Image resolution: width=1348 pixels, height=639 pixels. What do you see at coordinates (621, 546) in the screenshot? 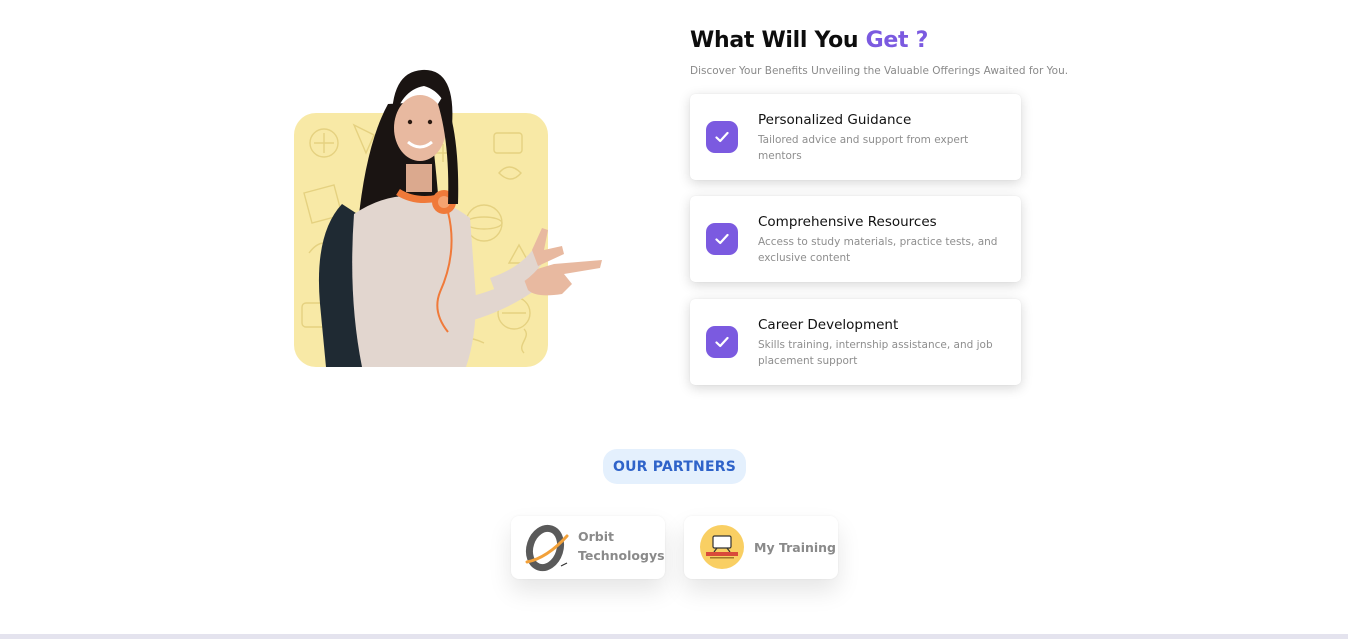
I see `partner-name: Orbit Technologys` at bounding box center [621, 546].